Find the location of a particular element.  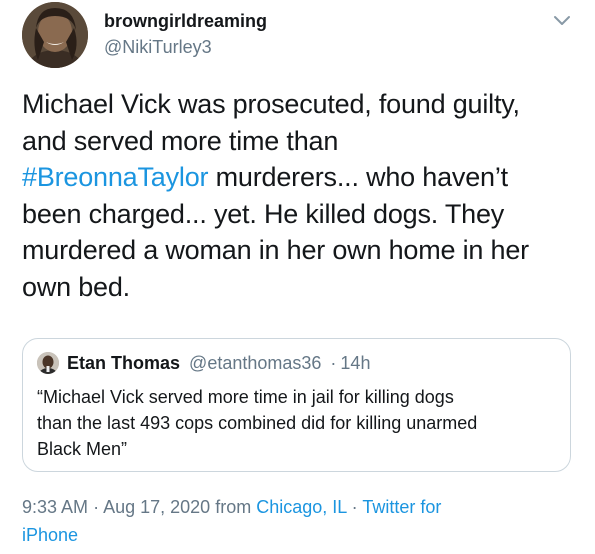

metadata-line: iPhone is located at coordinates (297, 535).